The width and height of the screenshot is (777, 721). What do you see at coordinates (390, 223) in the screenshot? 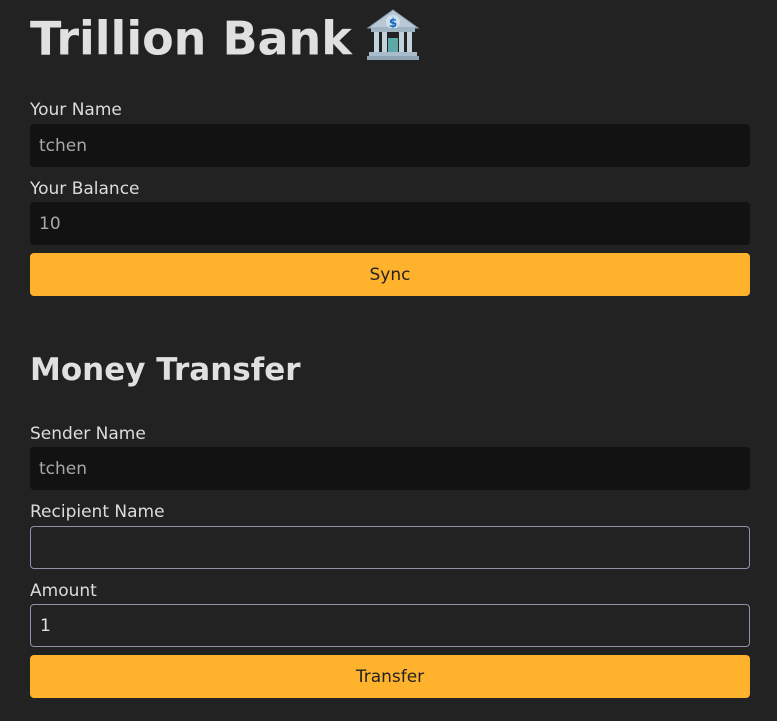
I see `your-balance-field` at bounding box center [390, 223].